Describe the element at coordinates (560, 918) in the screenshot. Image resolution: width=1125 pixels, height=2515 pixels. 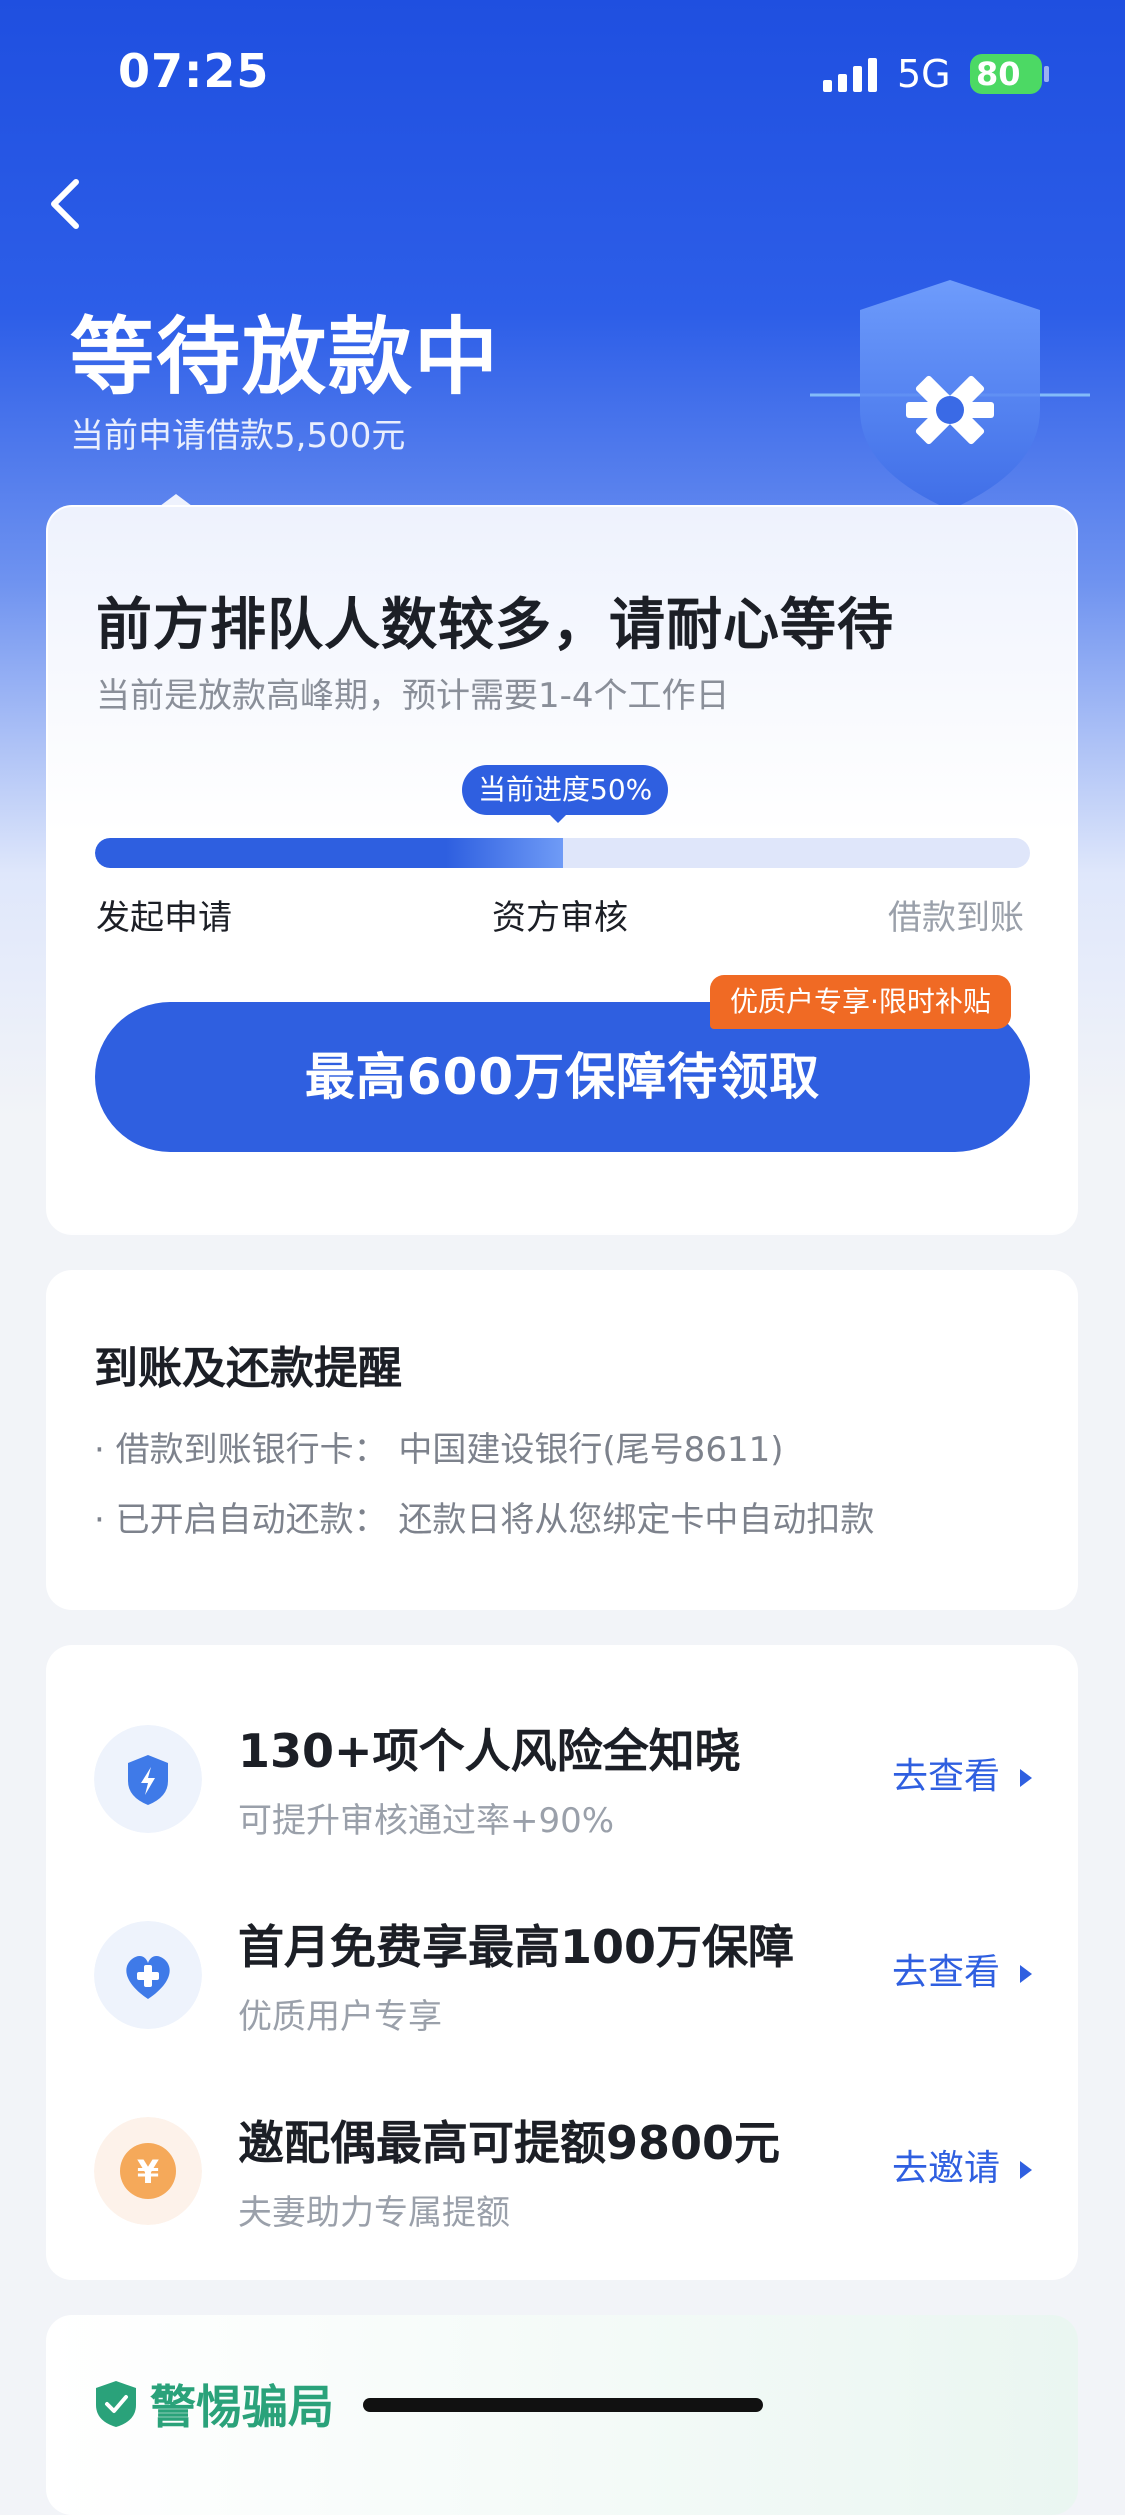
I see `step-review: 资方审核` at that location.